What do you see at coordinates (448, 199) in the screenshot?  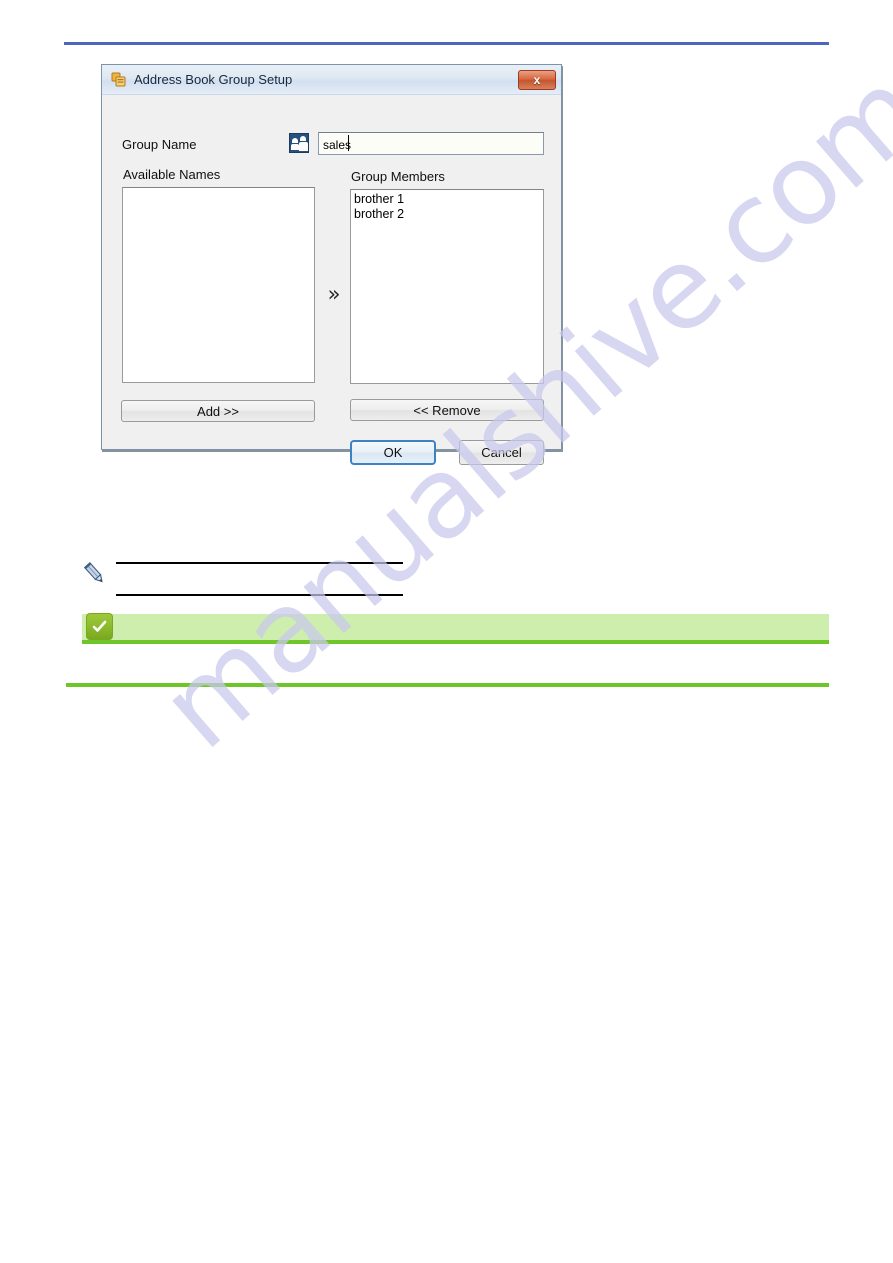 I see `list-item: brother 1` at bounding box center [448, 199].